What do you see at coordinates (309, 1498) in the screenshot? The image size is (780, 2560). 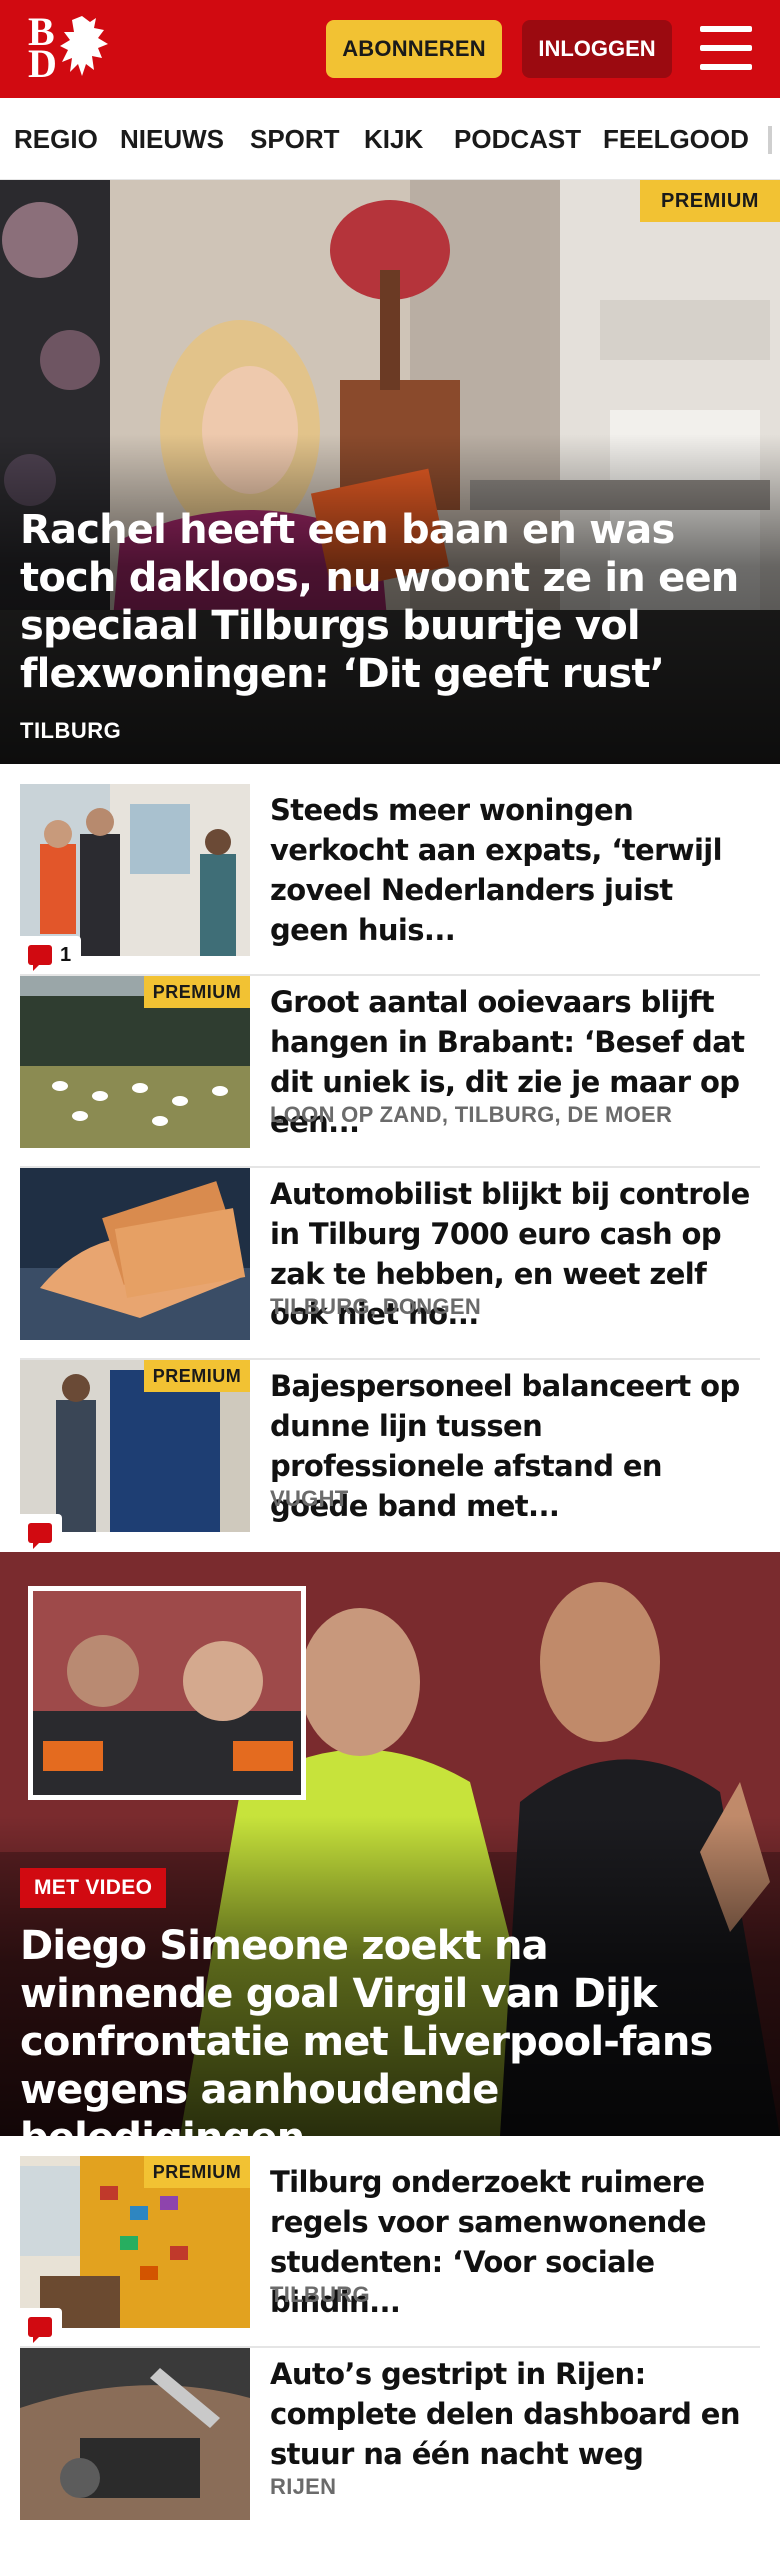 I see `article-location: VUGHT` at bounding box center [309, 1498].